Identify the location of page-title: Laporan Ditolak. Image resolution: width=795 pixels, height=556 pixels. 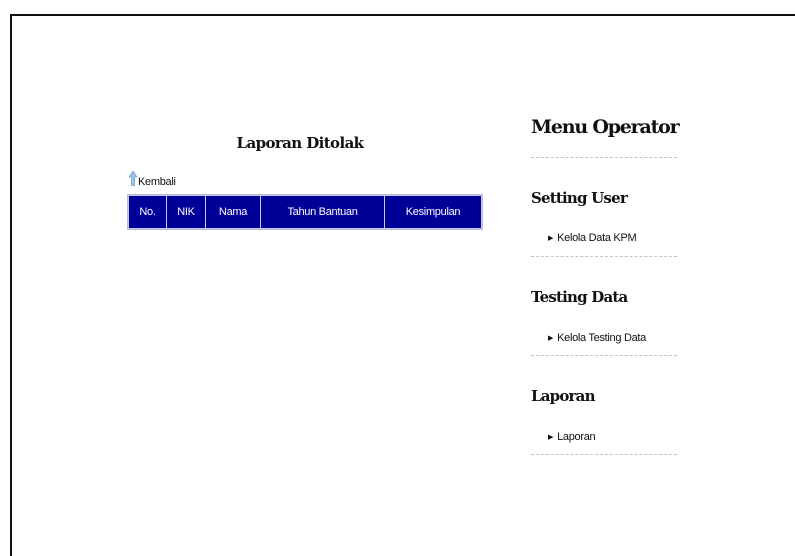
(300, 143).